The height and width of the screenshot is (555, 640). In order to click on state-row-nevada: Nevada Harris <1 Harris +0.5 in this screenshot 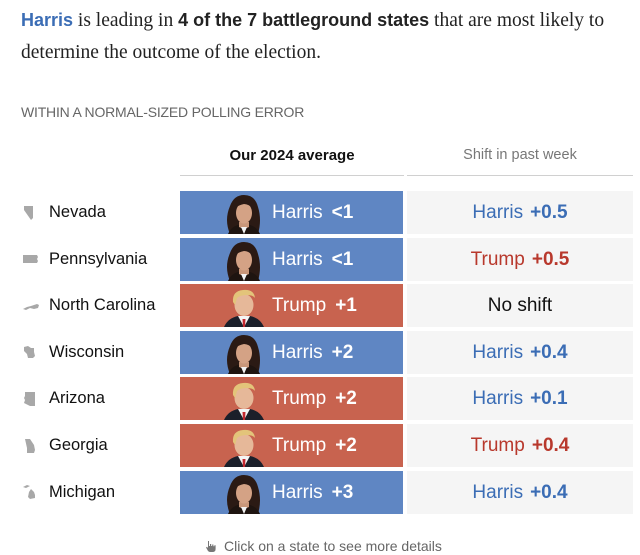, I will do `click(320, 212)`.